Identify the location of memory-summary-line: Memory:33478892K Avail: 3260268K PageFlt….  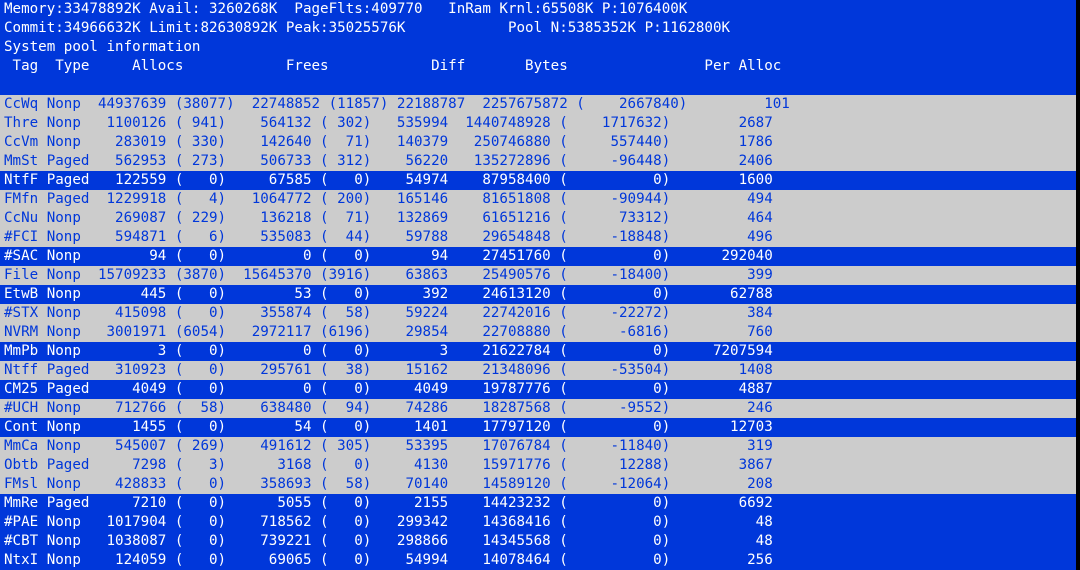
(538, 9).